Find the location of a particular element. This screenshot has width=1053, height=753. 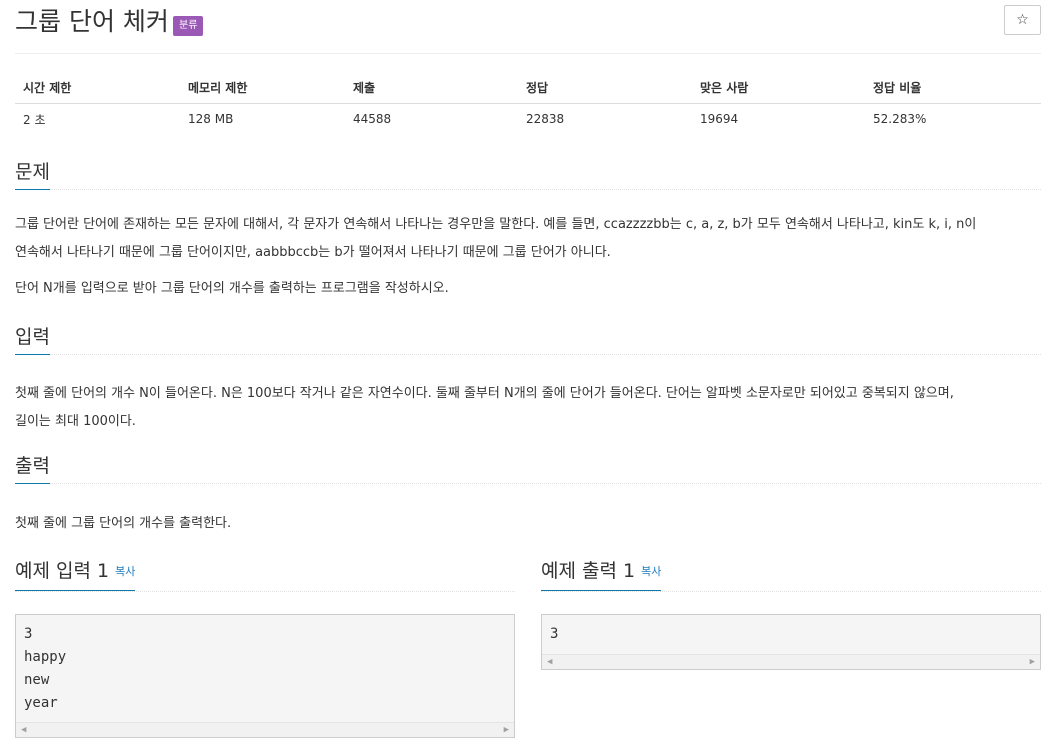

stat-header-submissions: 제출 is located at coordinates (431, 88).